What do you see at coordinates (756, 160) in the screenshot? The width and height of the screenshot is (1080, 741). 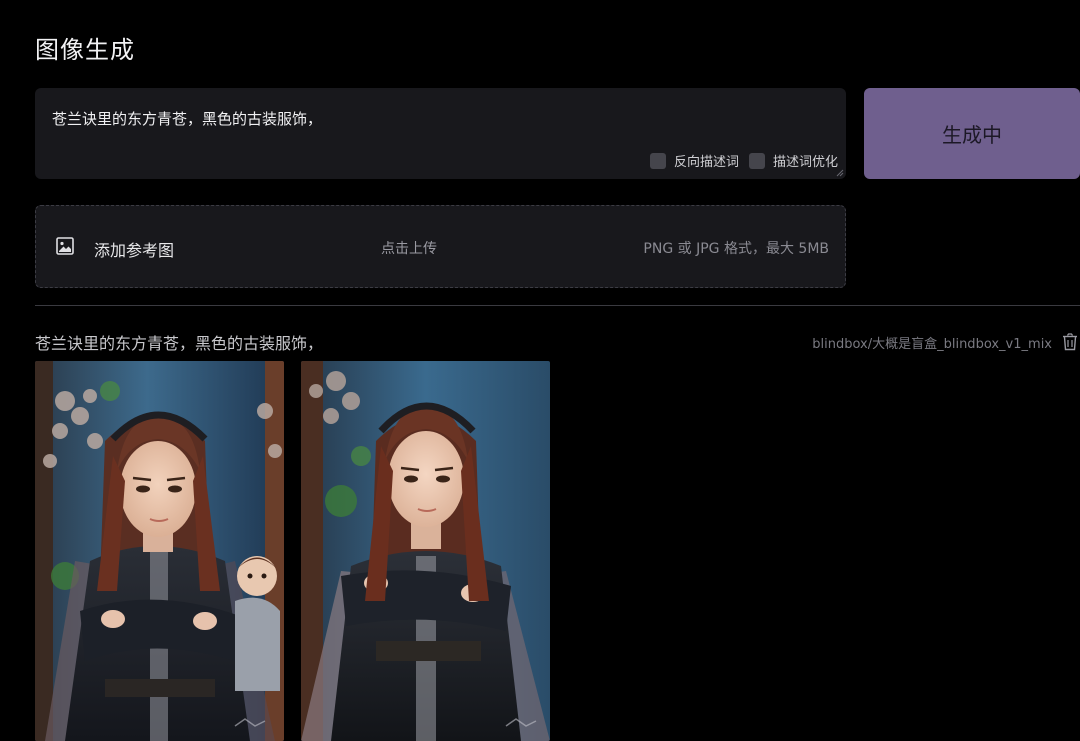 I see `prompt-optimize-checkbox` at bounding box center [756, 160].